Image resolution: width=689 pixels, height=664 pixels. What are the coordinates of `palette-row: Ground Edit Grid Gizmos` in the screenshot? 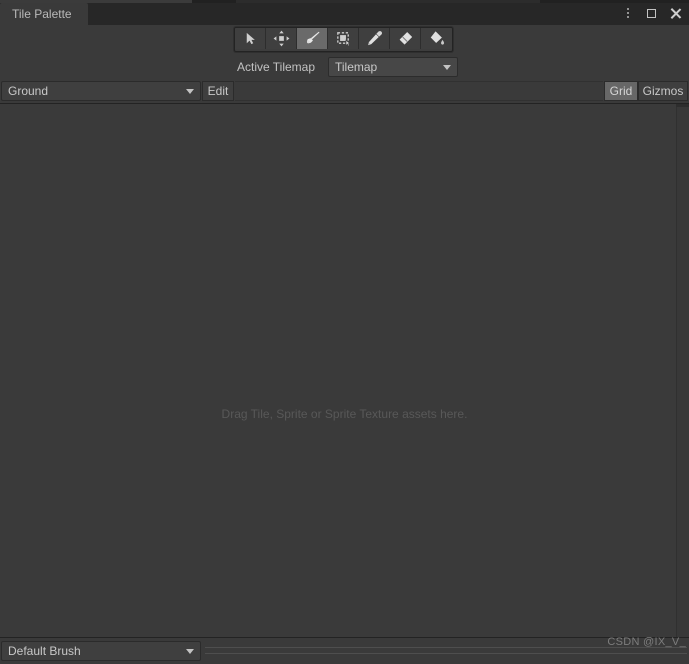 It's located at (344, 92).